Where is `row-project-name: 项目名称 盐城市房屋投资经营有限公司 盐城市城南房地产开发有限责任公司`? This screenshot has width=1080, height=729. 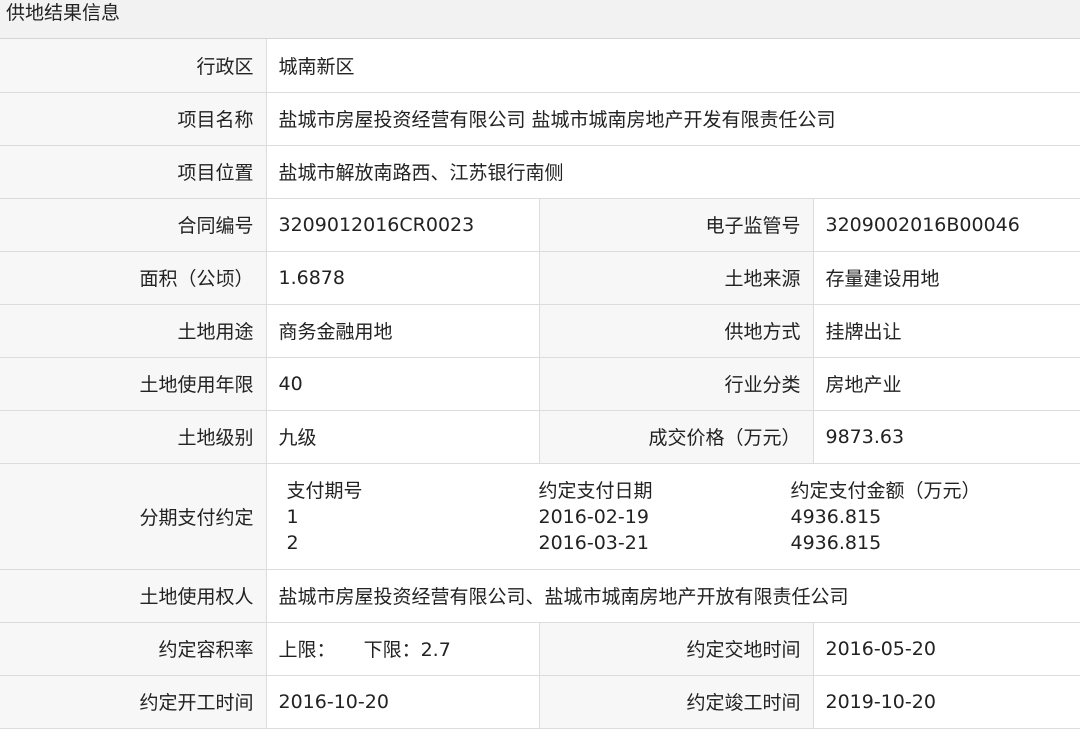
row-project-name: 项目名称 盐城市房屋投资经营有限公司 盐城市城南房地产开发有限责任公司 is located at coordinates (540, 118).